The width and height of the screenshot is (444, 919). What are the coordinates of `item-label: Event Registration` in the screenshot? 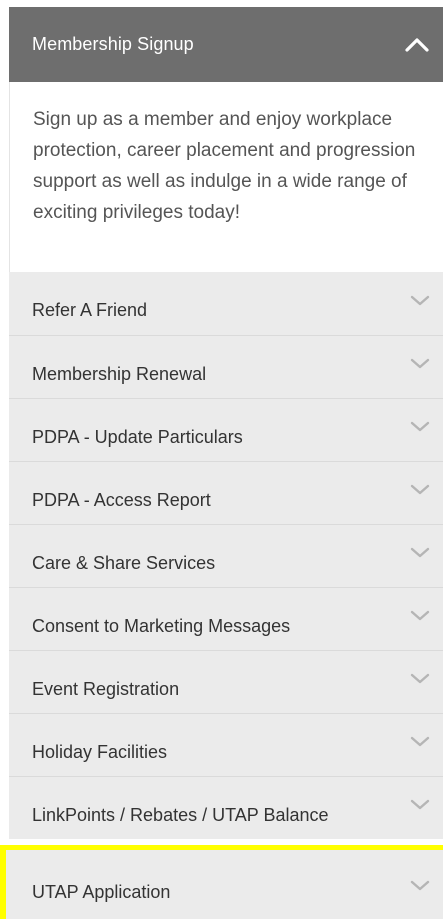 It's located at (106, 688).